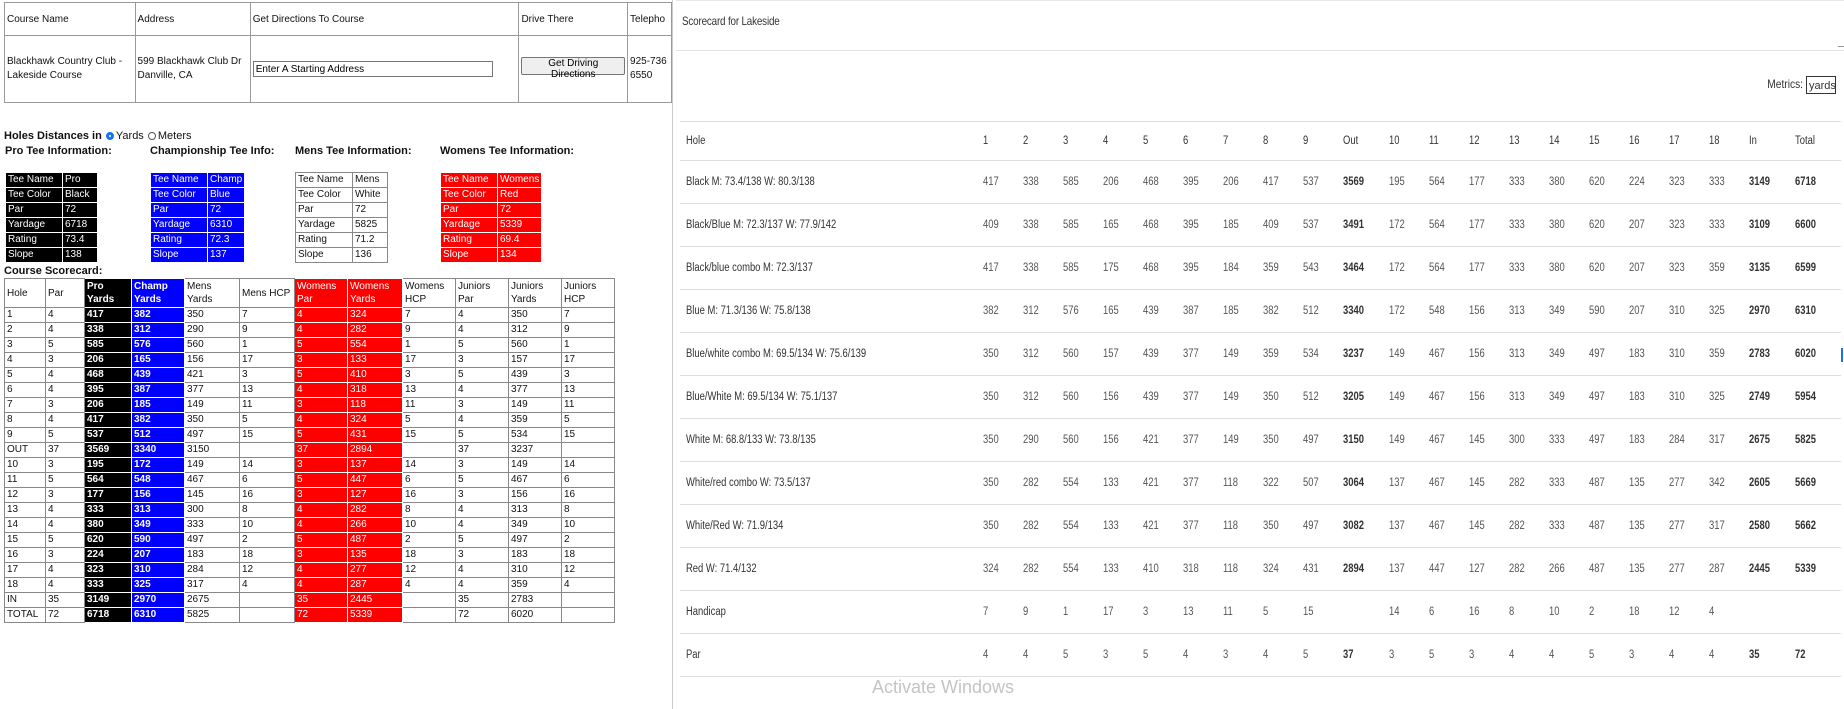 The image size is (1844, 709). What do you see at coordinates (25, 495) in the screenshot?
I see `scorecard-cell: 12` at bounding box center [25, 495].